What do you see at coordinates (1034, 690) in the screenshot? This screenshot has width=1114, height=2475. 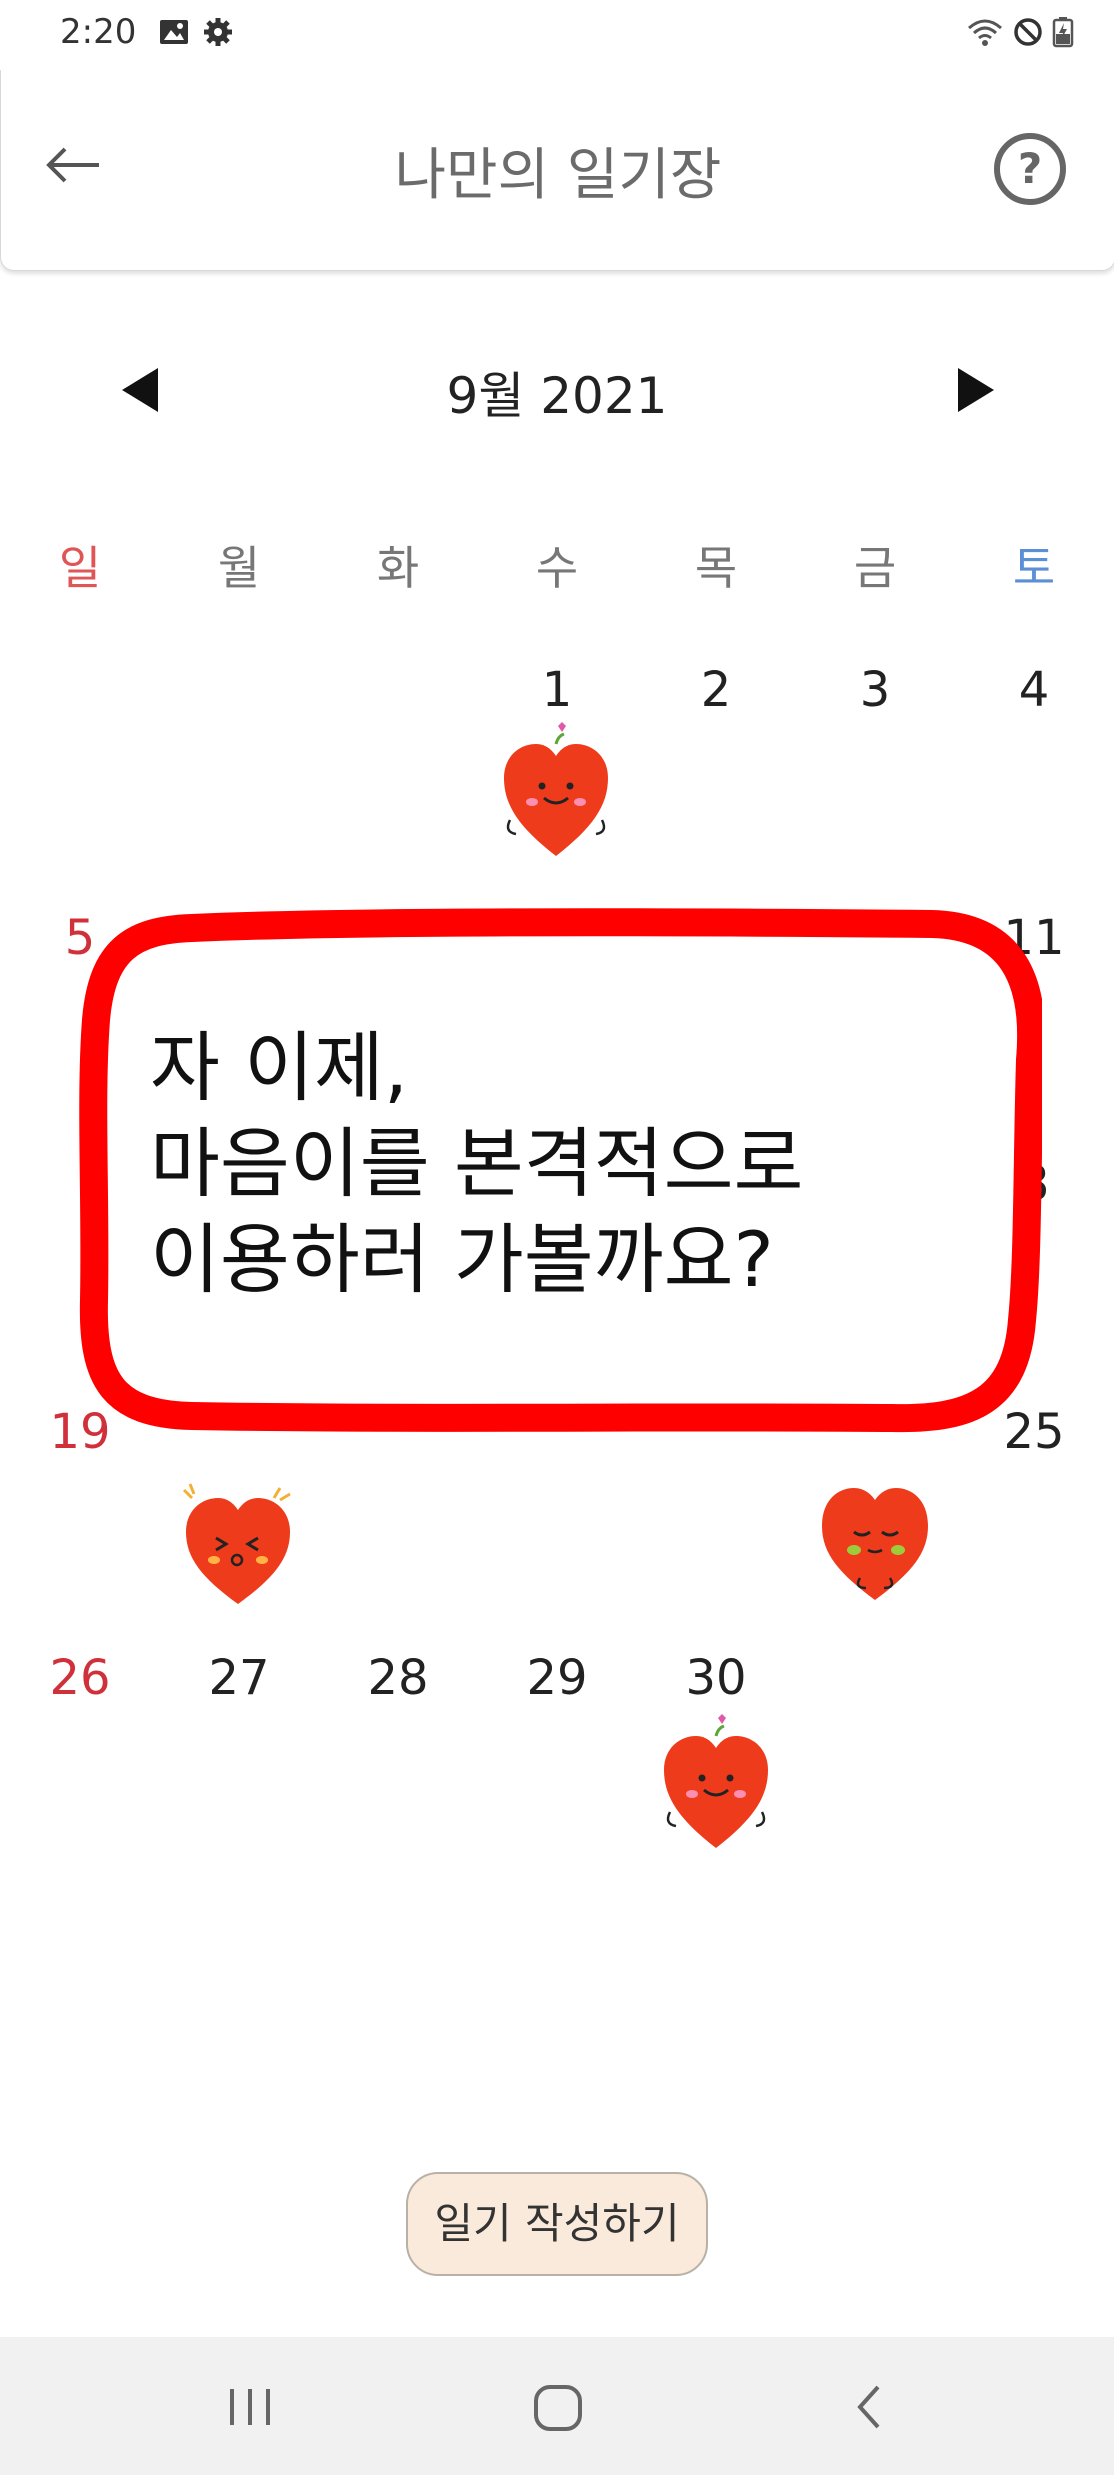 I see `day-cell: 4` at bounding box center [1034, 690].